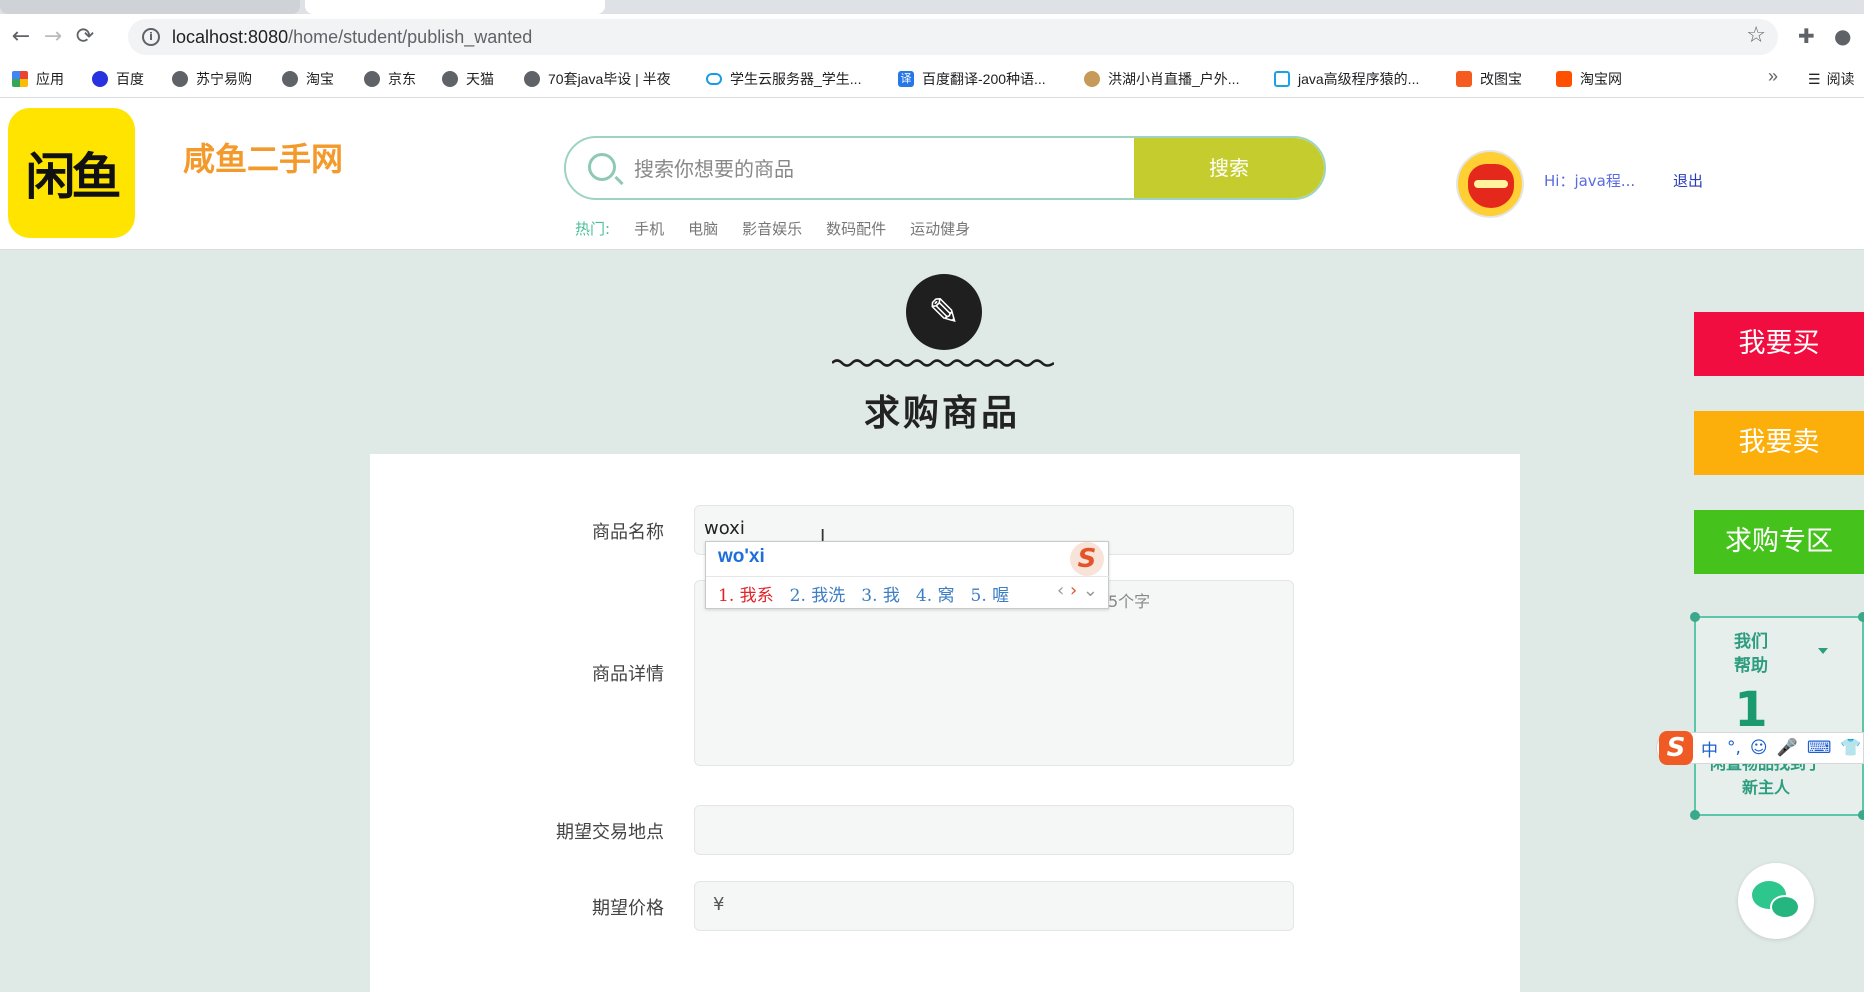 The width and height of the screenshot is (1864, 992). What do you see at coordinates (1850, 748) in the screenshot?
I see `ime-skin-icon: 👕` at bounding box center [1850, 748].